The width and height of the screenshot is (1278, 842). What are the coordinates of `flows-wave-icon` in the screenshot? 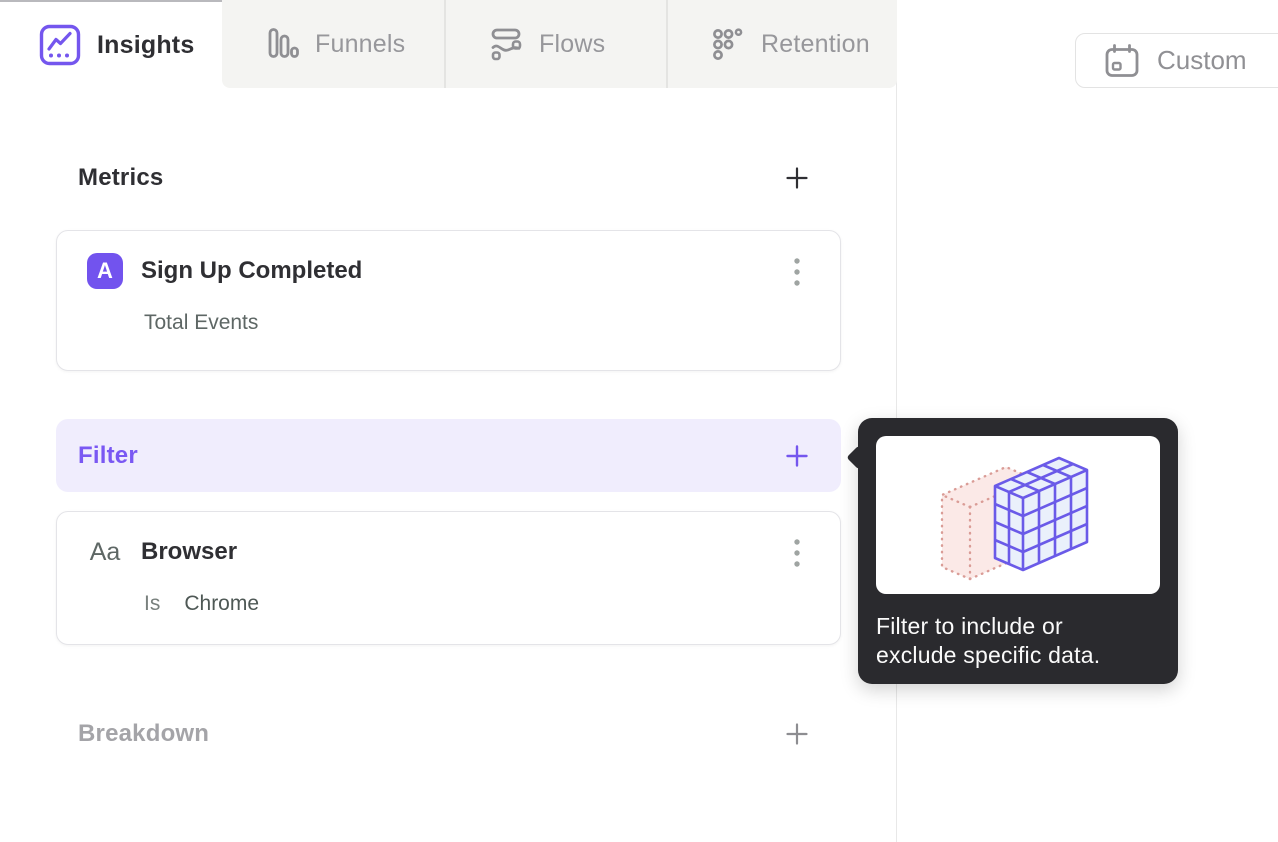 It's located at (506, 44).